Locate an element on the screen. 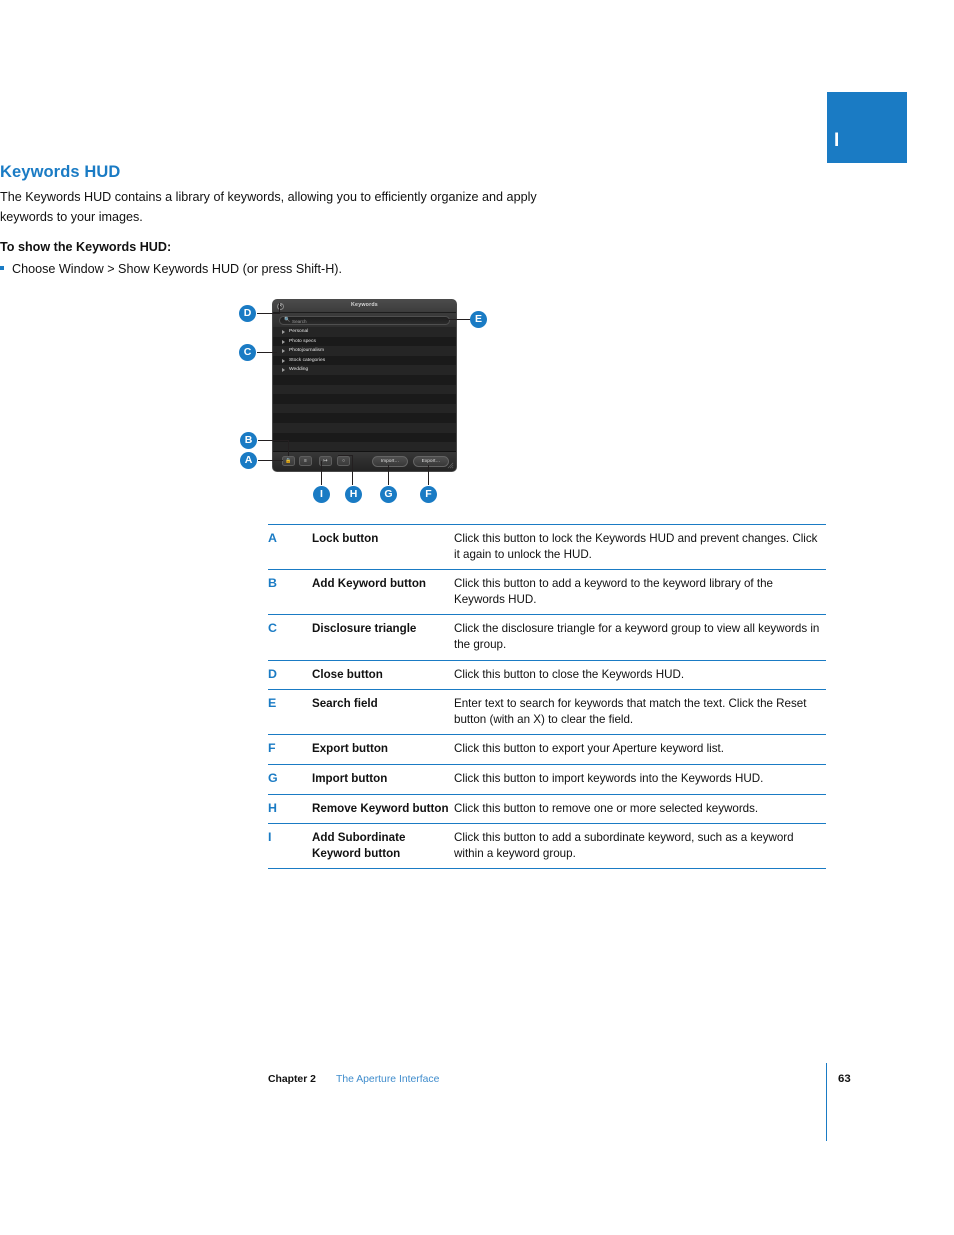 The width and height of the screenshot is (954, 1235). remove-keyword-button: ○ is located at coordinates (343, 461).